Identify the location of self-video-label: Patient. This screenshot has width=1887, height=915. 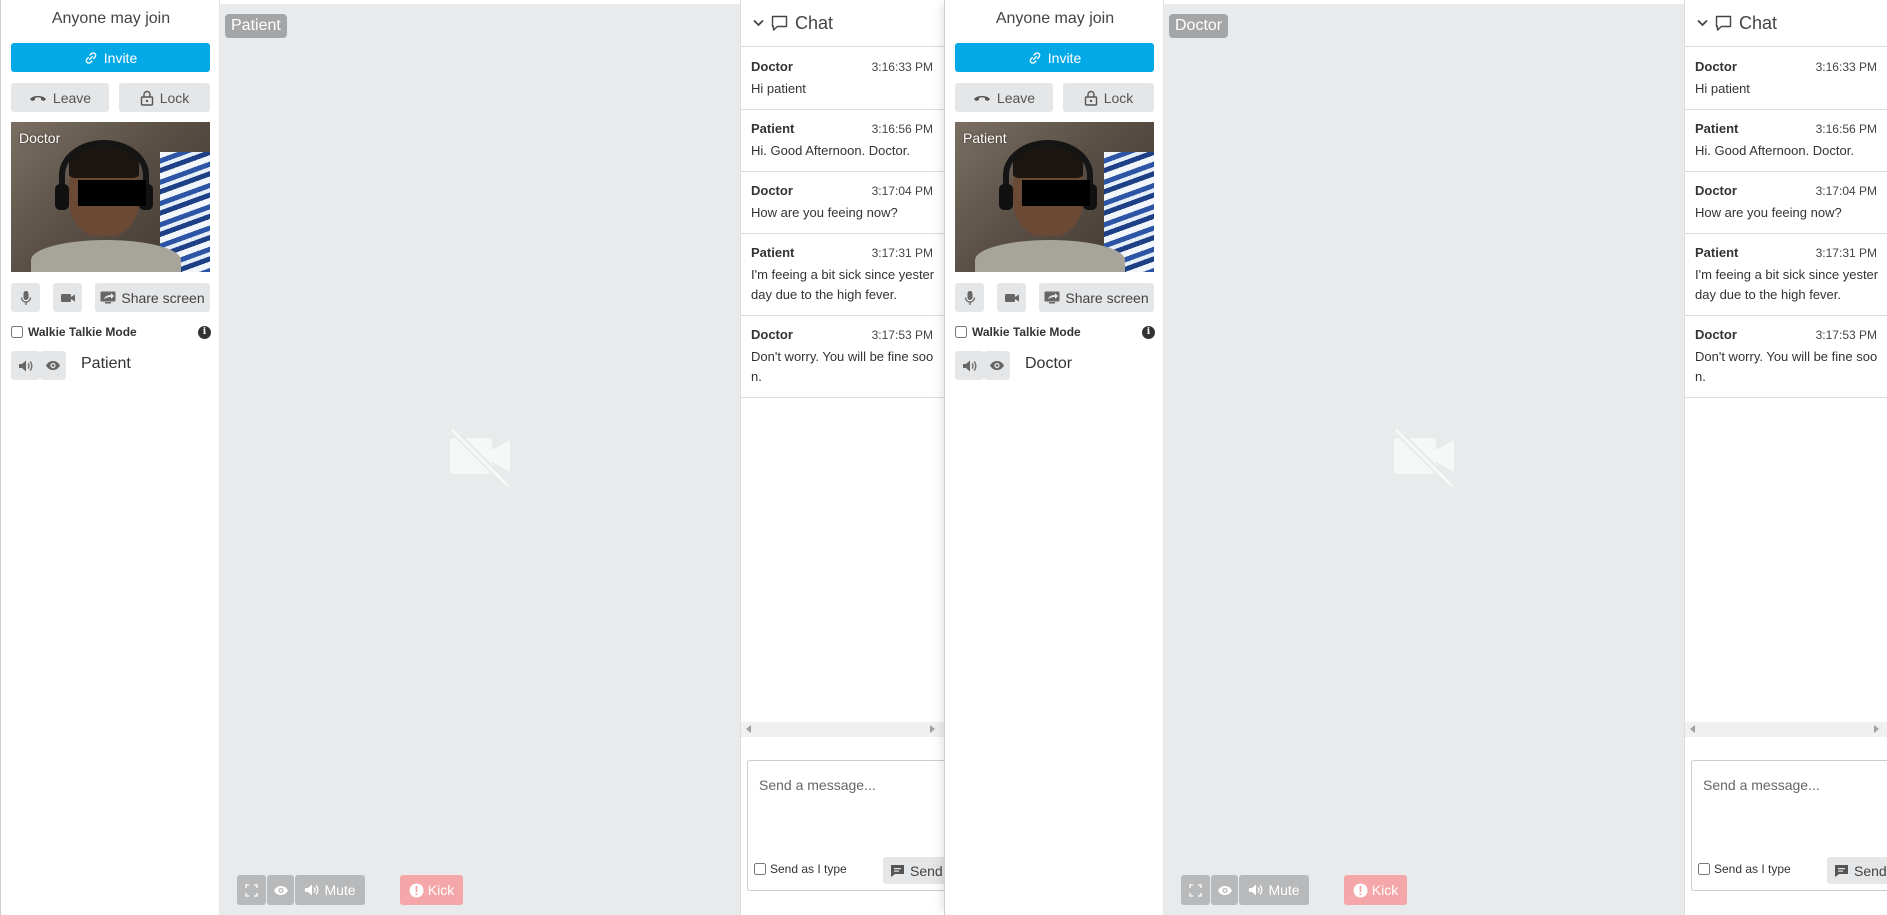
(985, 138).